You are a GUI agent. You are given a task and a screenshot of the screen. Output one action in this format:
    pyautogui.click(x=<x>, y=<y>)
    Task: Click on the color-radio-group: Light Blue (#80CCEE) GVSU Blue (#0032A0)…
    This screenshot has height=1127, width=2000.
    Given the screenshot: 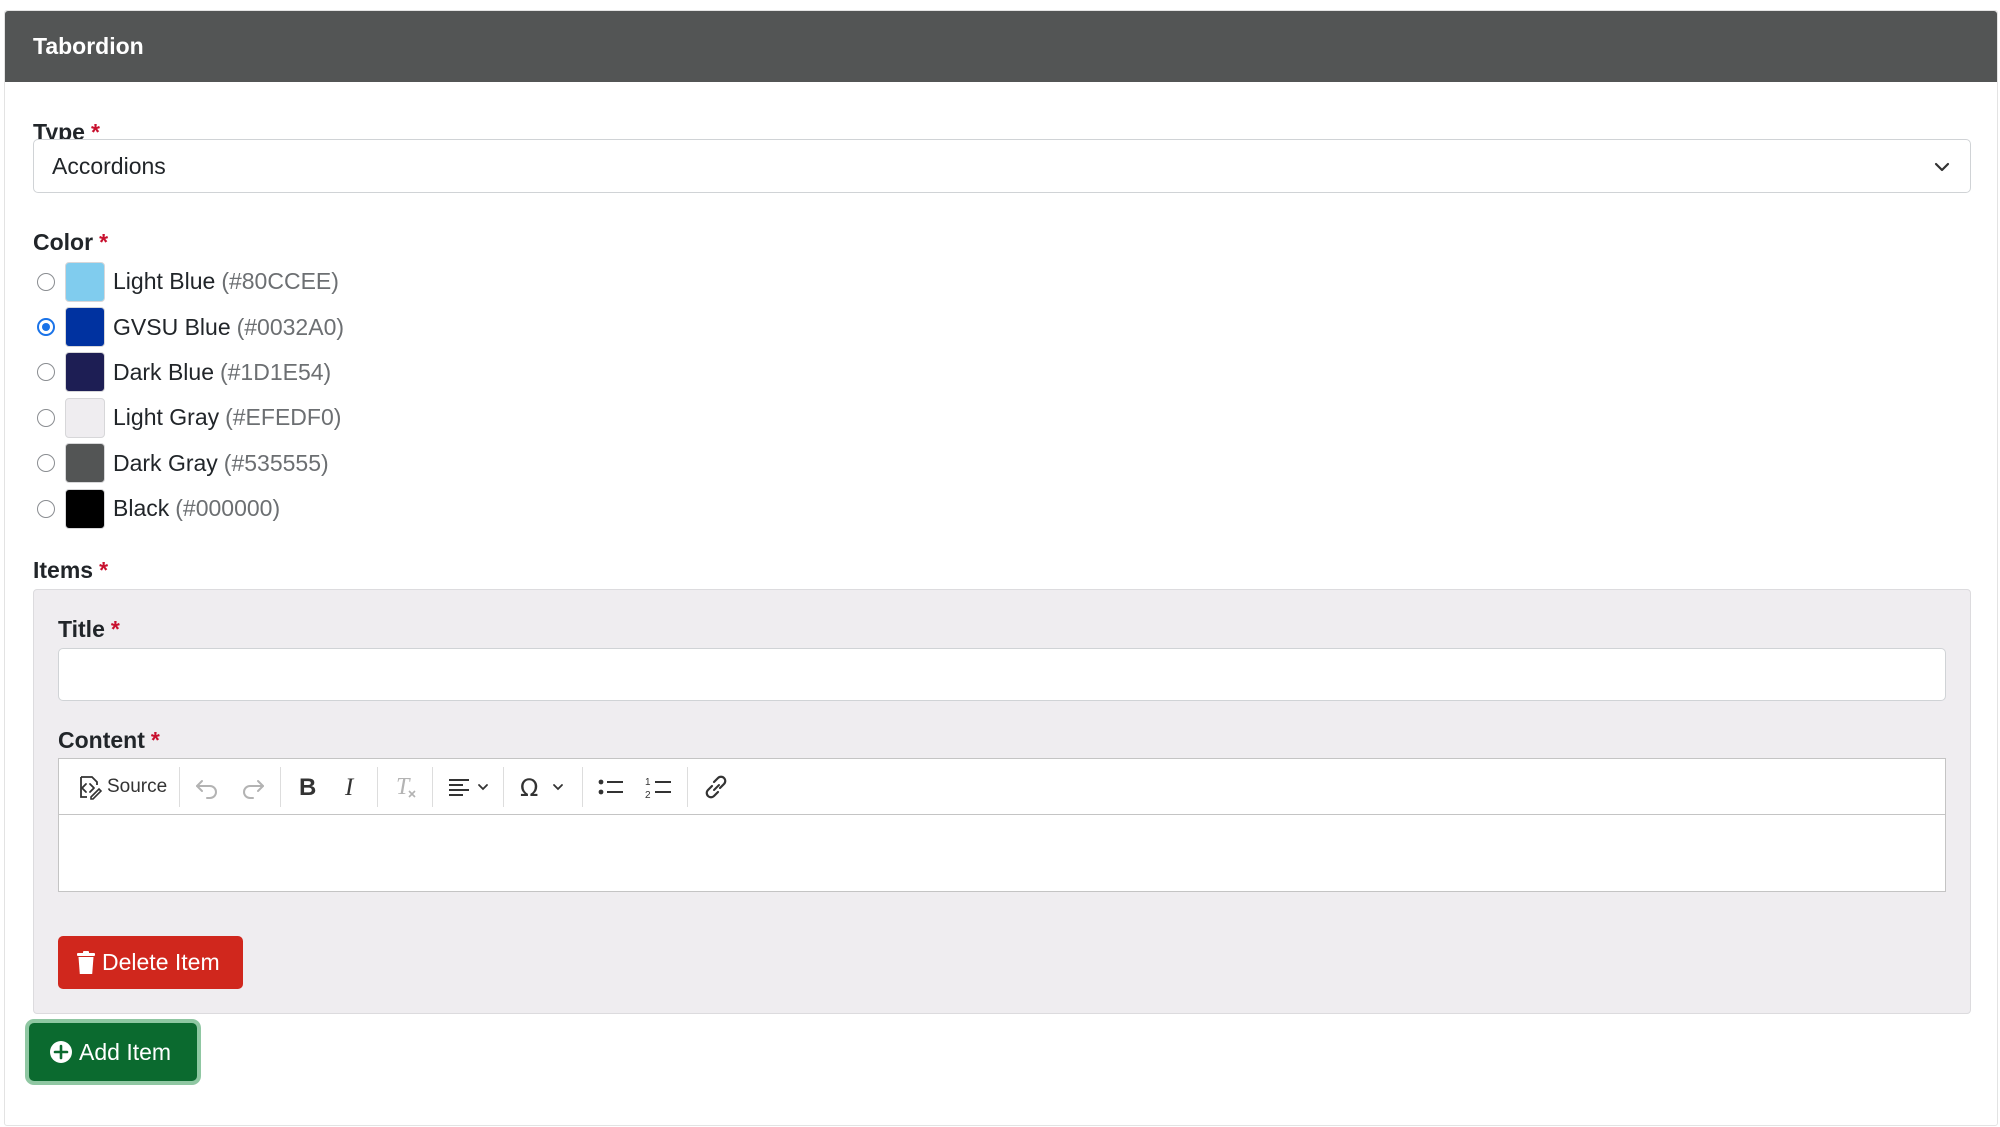 What is the action you would take?
    pyautogui.click(x=188, y=395)
    